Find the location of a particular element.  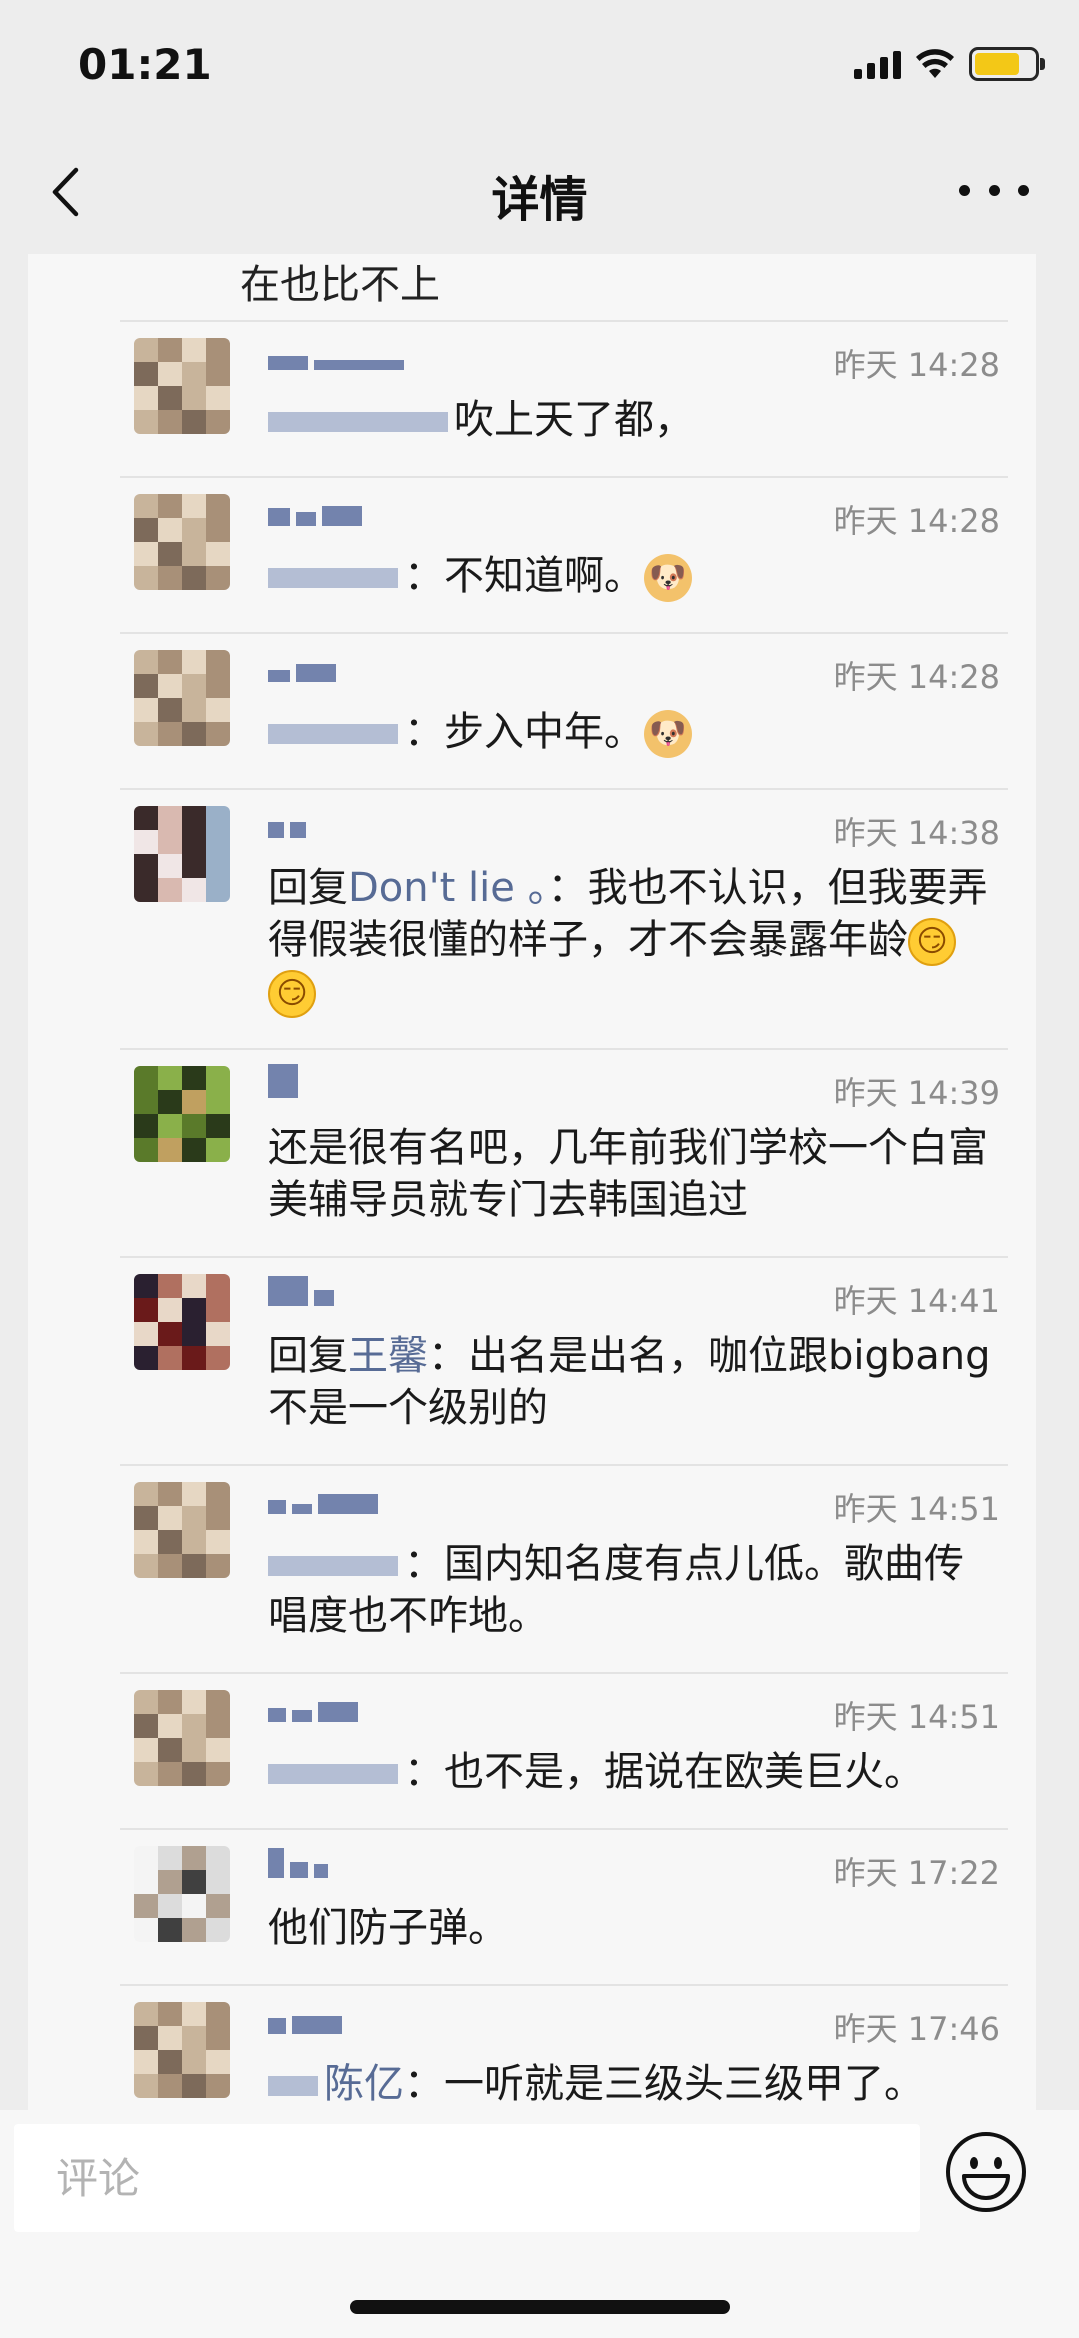

more-button is located at coordinates (994, 190).